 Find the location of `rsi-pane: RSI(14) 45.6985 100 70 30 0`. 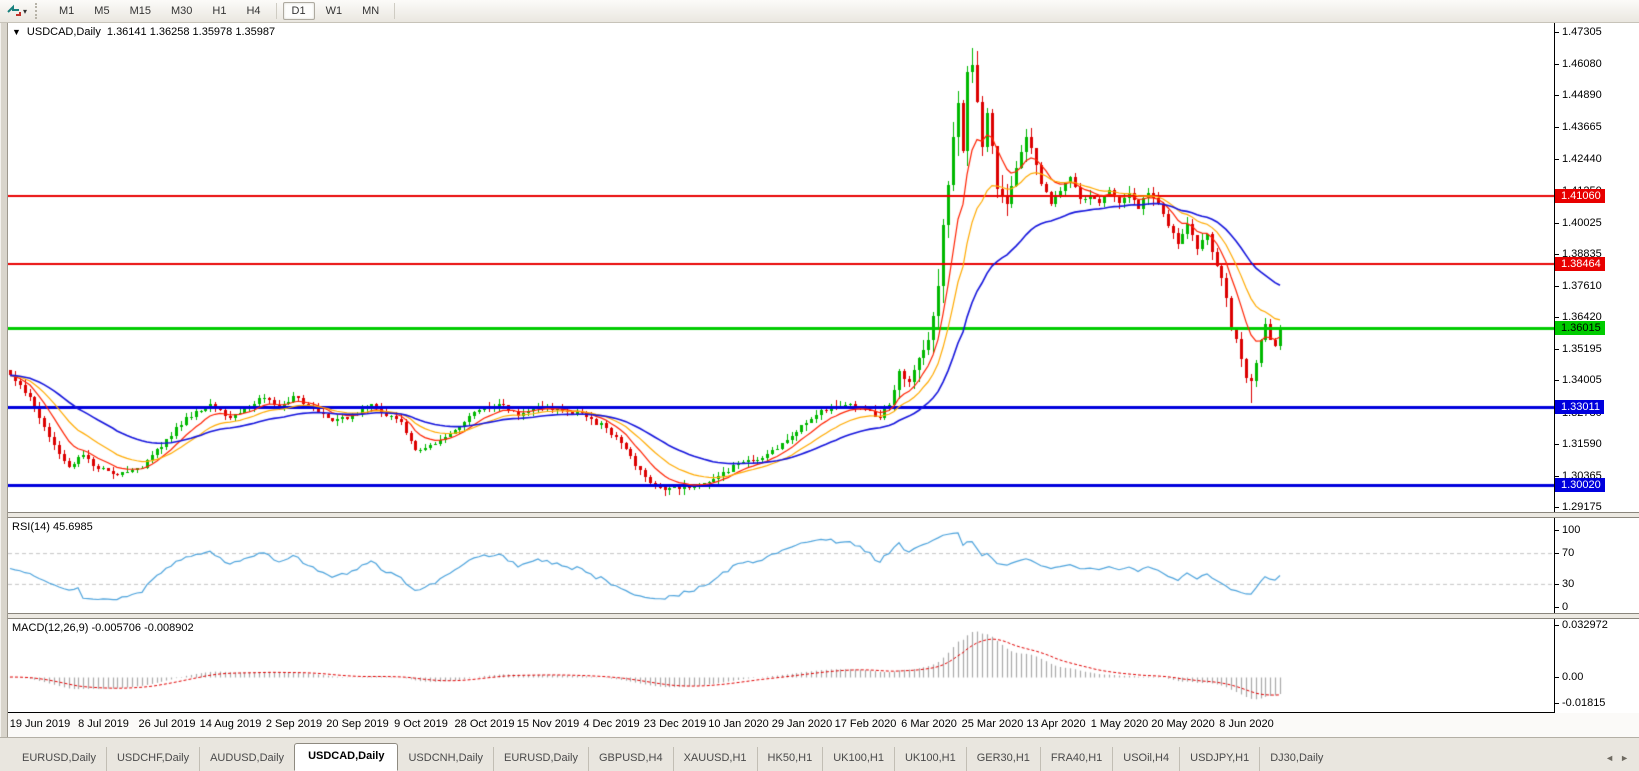

rsi-pane: RSI(14) 45.6985 100 70 30 0 is located at coordinates (823, 565).